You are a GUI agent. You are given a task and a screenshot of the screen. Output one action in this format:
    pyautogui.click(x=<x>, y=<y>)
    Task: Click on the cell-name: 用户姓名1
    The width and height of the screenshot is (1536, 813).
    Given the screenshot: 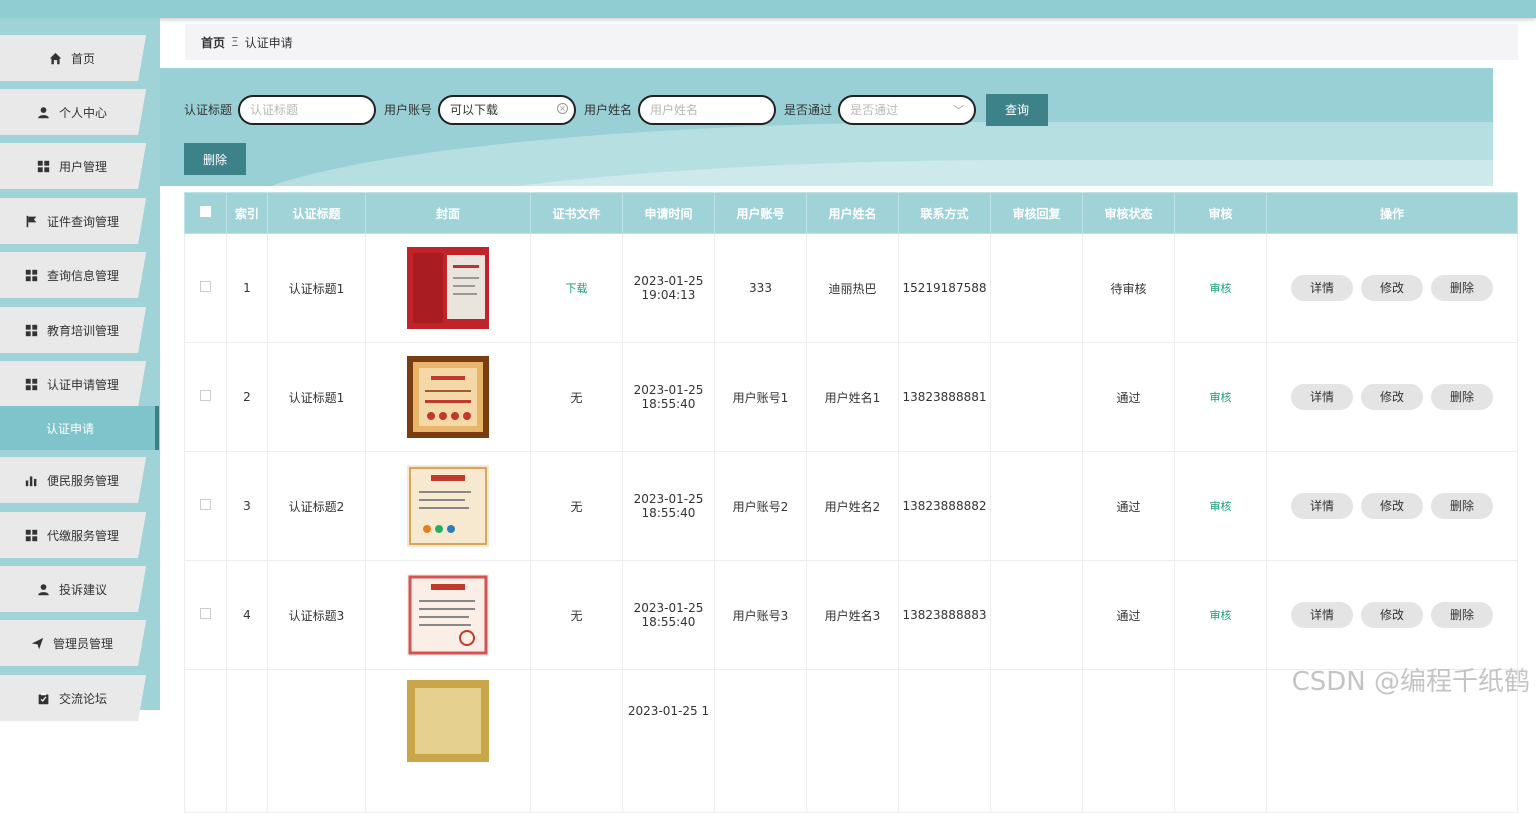 What is the action you would take?
    pyautogui.click(x=852, y=397)
    